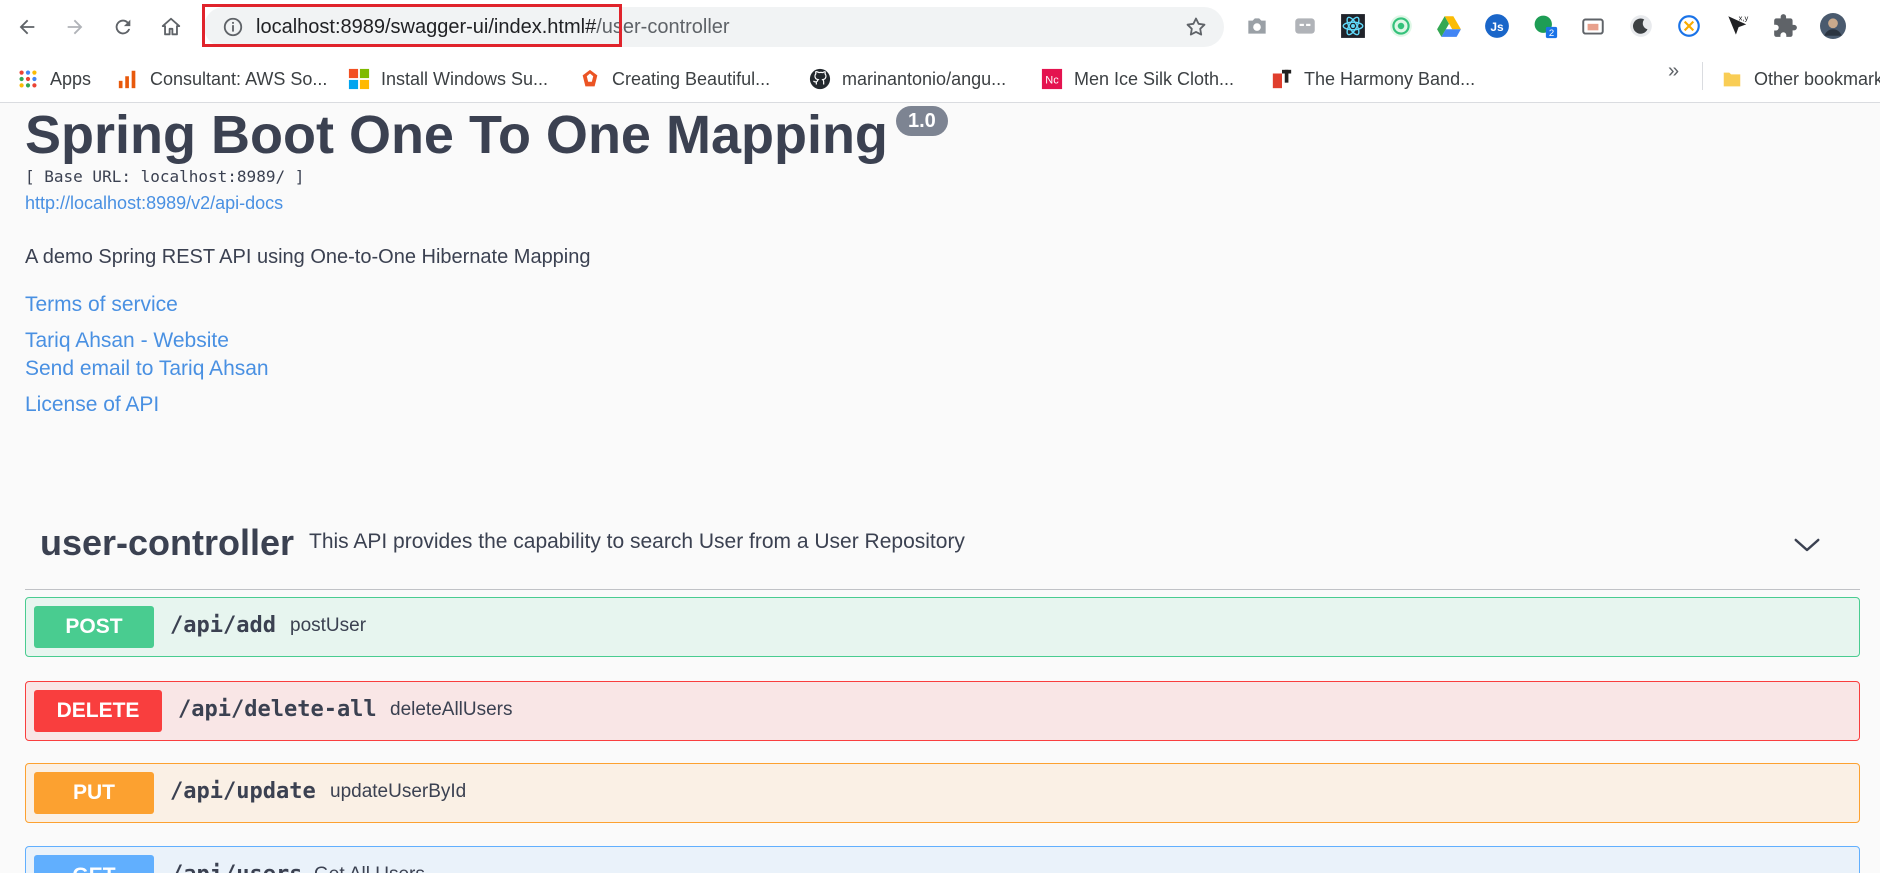 This screenshot has height=873, width=1880. I want to click on operation-summary: updateUserById, so click(398, 791).